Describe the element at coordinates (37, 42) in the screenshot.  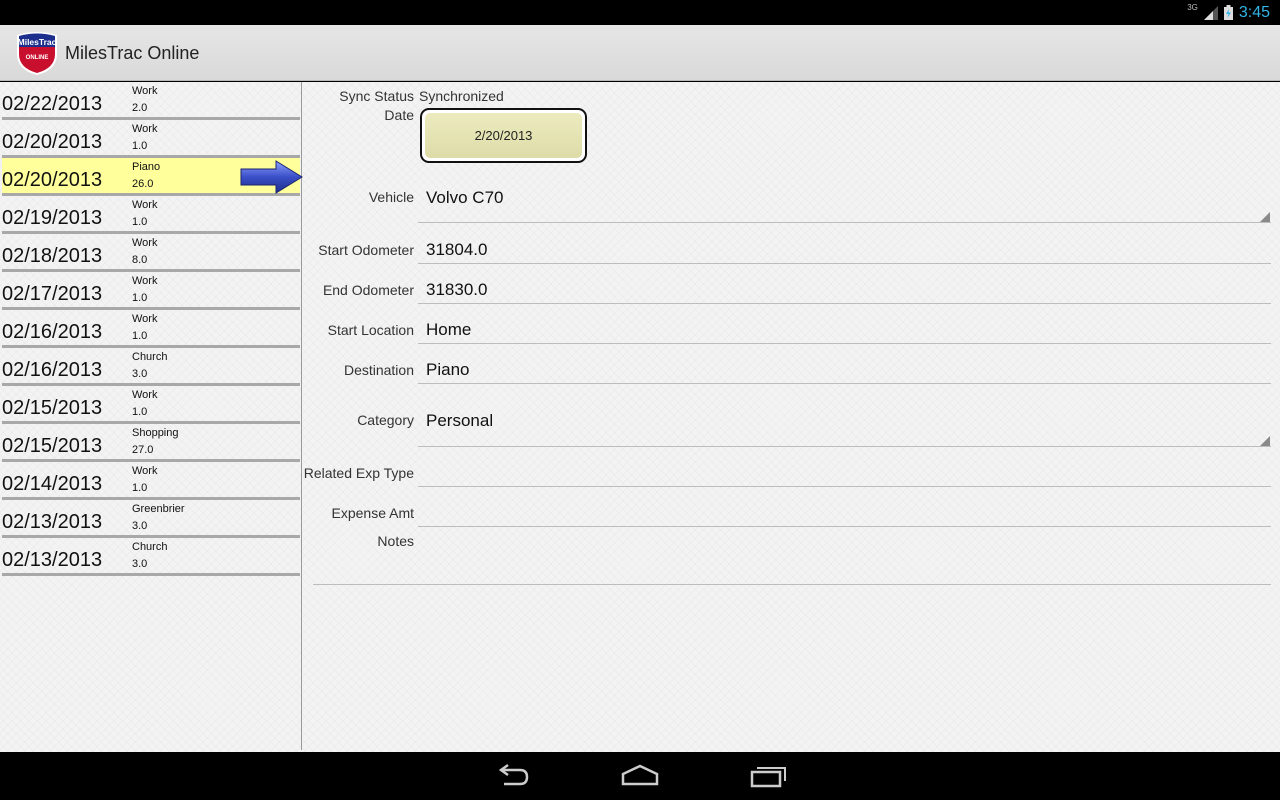
I see `logo-text-top: MilesTrac` at that location.